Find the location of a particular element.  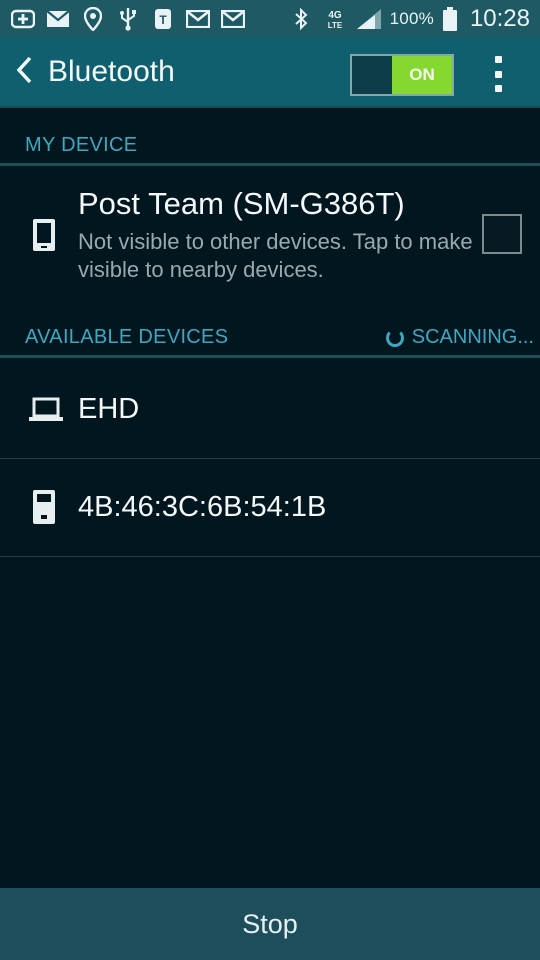

tmobile-icon: T is located at coordinates (163, 19).